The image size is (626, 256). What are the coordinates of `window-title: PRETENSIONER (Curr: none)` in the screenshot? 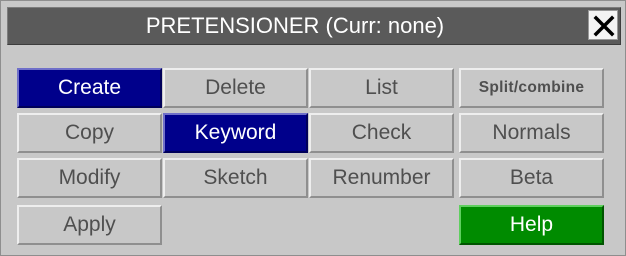 It's located at (295, 25).